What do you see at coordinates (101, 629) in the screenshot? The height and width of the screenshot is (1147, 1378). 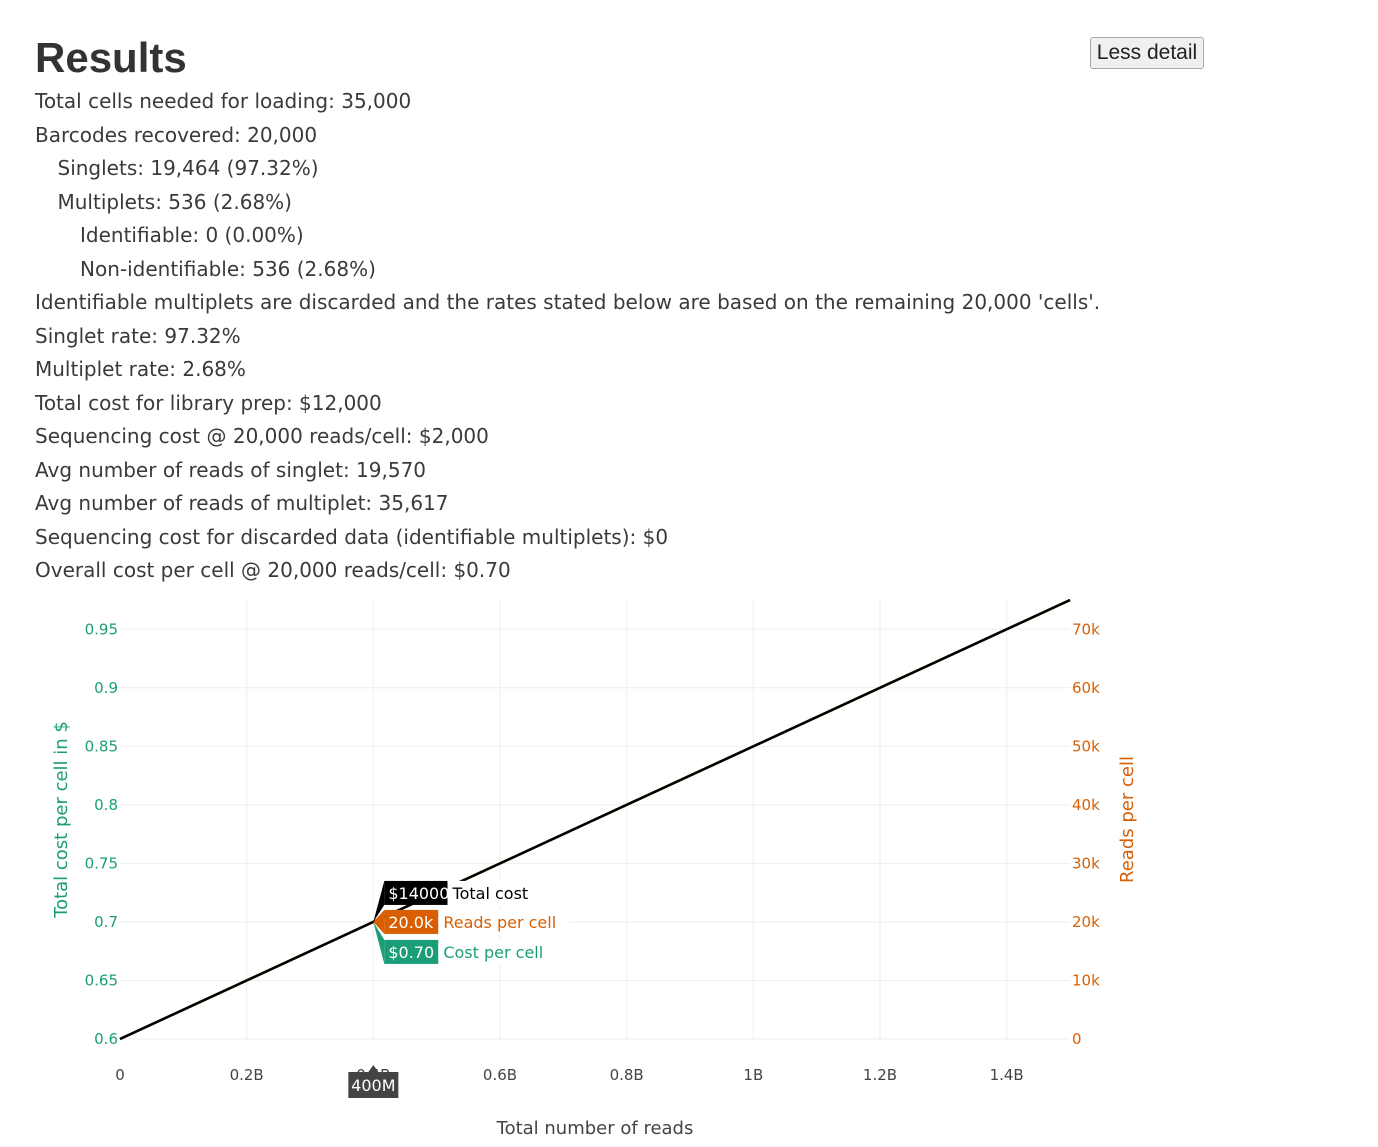 I see `y-left-tick-label: 0.95` at bounding box center [101, 629].